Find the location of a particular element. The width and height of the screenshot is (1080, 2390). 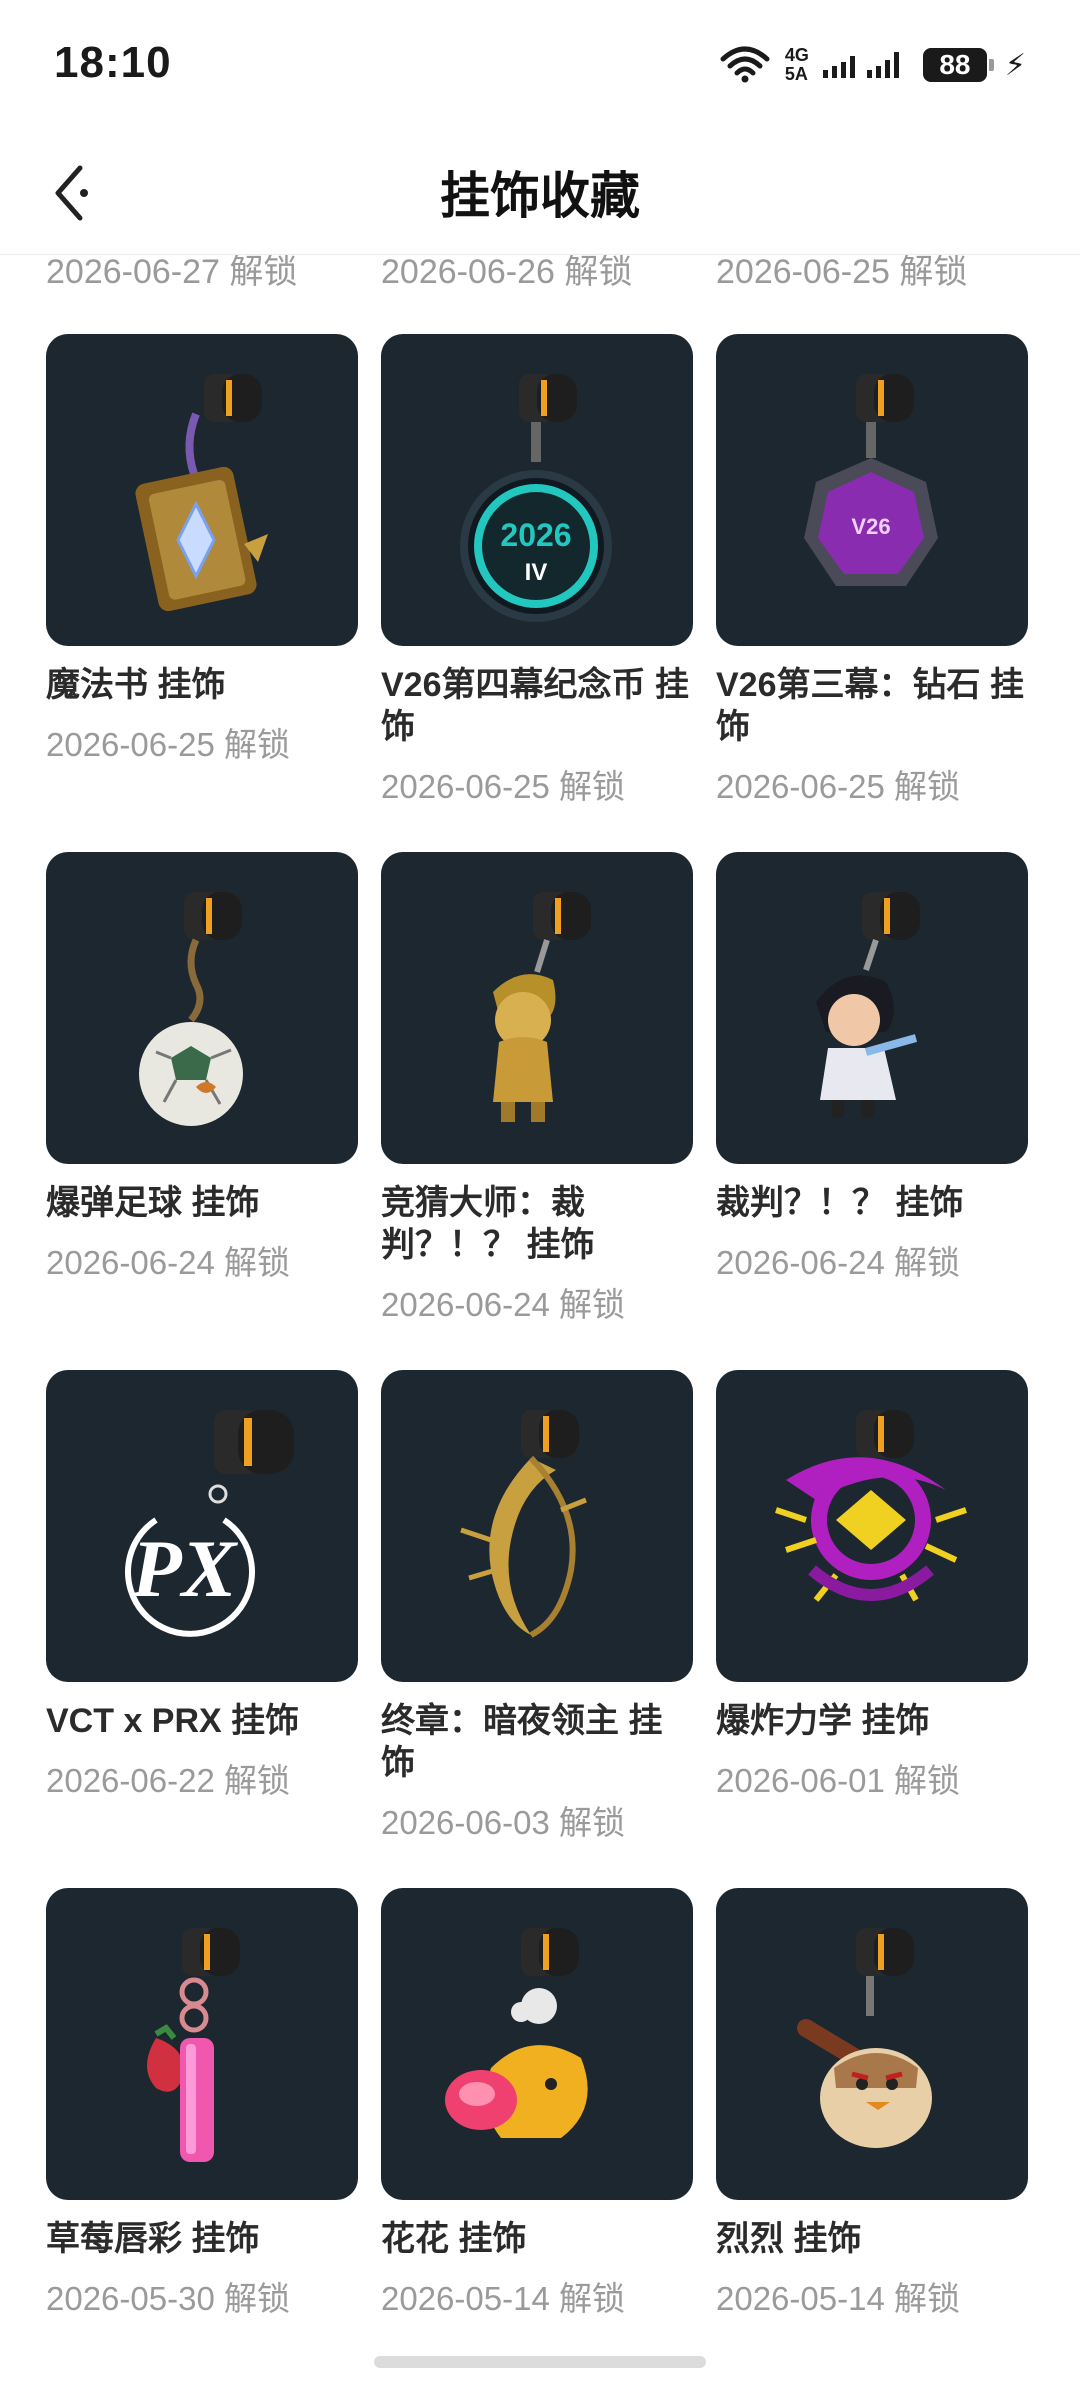

status-time: 18:10 is located at coordinates (113, 62).